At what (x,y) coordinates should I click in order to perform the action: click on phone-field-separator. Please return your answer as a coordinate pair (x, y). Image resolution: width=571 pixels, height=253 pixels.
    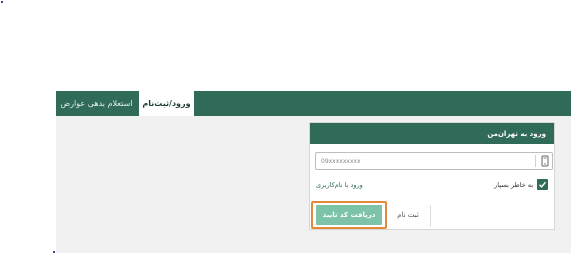
    Looking at the image, I should click on (535, 161).